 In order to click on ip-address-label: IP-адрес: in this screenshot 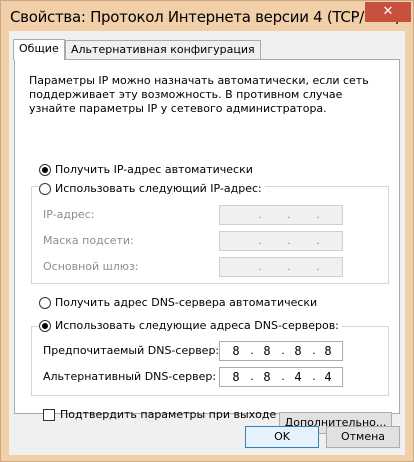, I will do `click(69, 214)`.